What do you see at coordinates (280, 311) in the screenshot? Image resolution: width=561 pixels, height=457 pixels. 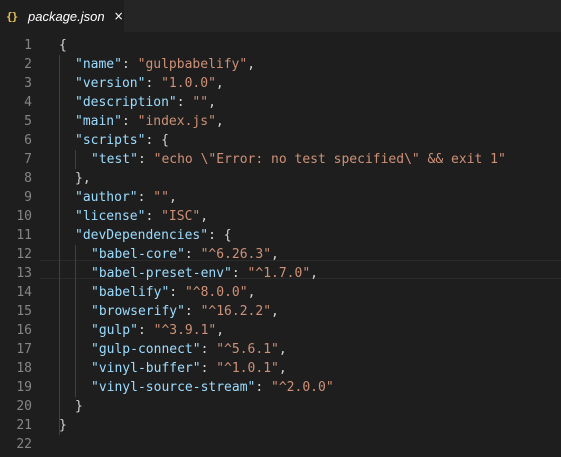 I see `code-line: 15 "browserify": "^16.2.2",` at bounding box center [280, 311].